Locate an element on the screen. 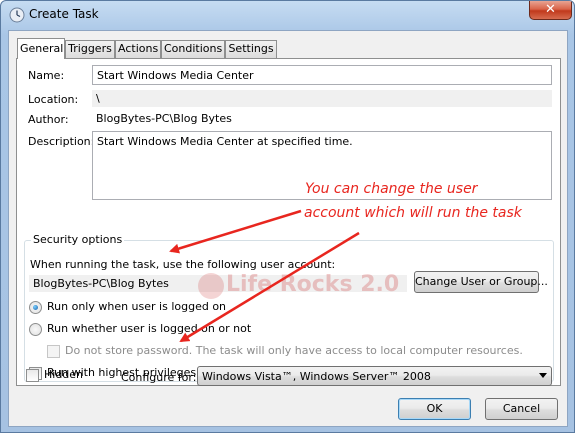 This screenshot has width=575, height=433. cancel-button: Cancel is located at coordinates (521, 409).